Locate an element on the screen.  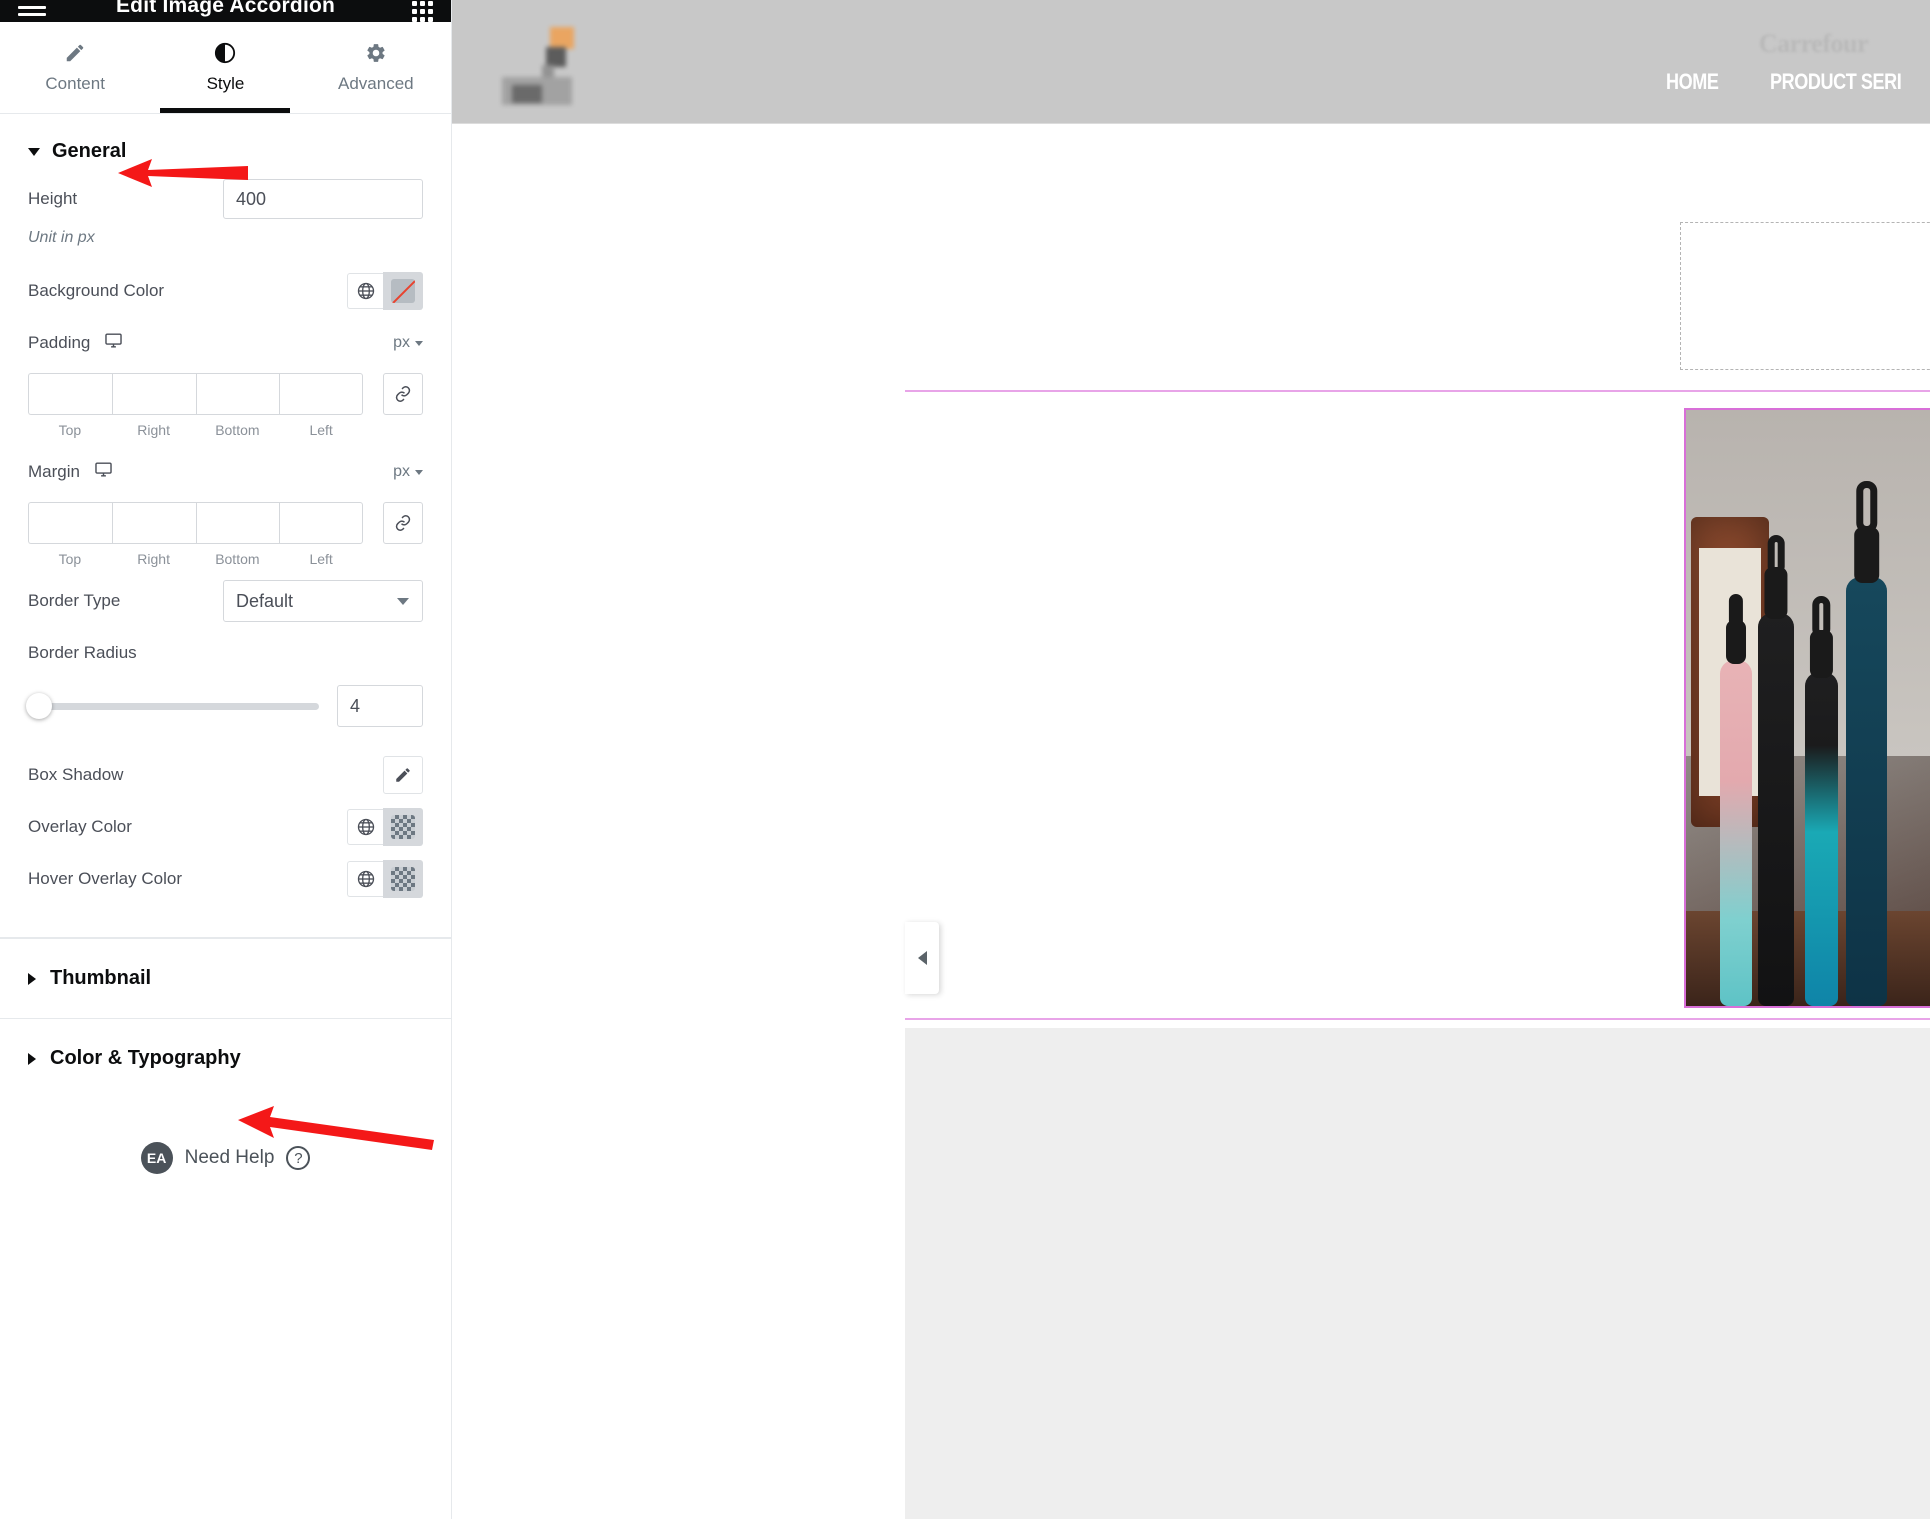
control-height: Height is located at coordinates (225, 199).